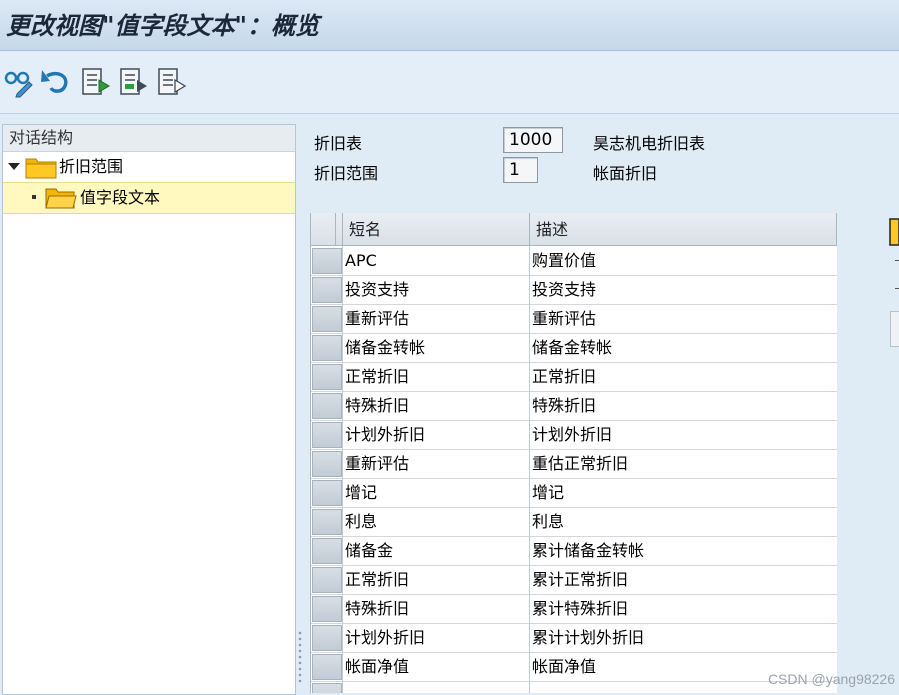 This screenshot has width=899, height=695. What do you see at coordinates (625, 172) in the screenshot?
I see `depreciation-area-description: 帐面折旧` at bounding box center [625, 172].